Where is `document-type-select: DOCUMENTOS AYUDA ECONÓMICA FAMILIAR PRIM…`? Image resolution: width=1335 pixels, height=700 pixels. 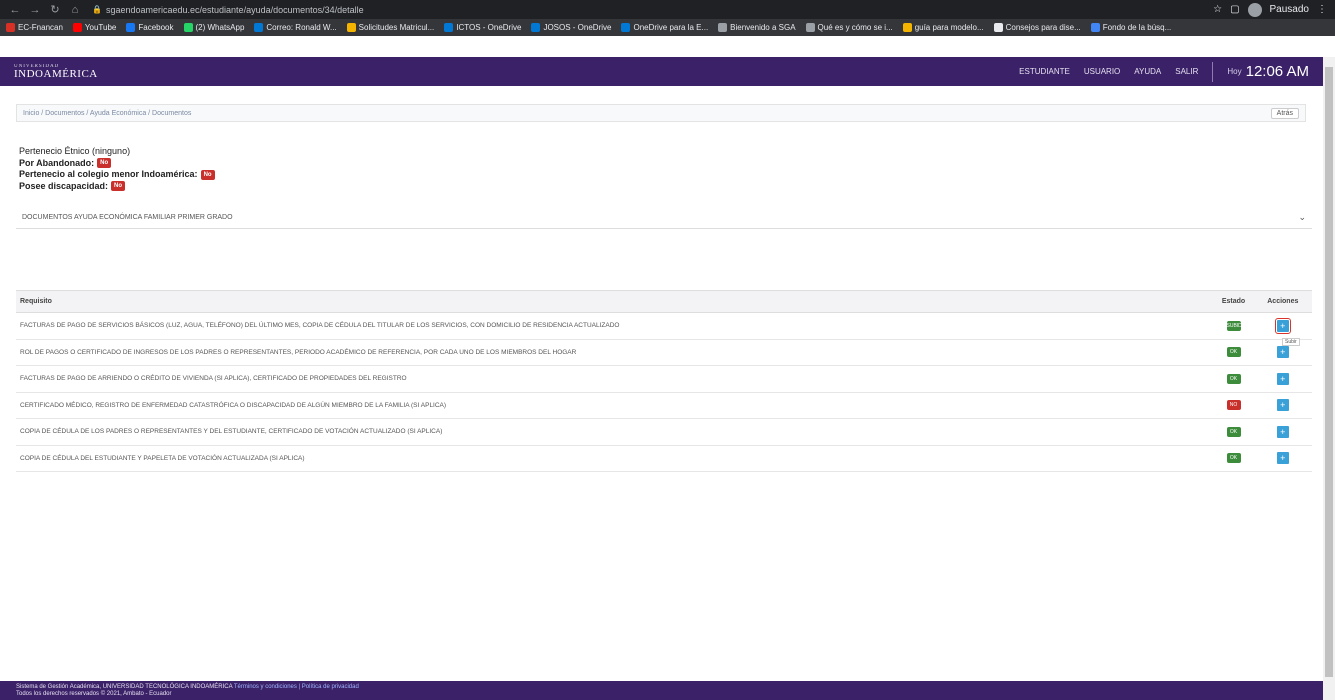 document-type-select: DOCUMENTOS AYUDA ECONÓMICA FAMILIAR PRIM… is located at coordinates (664, 218).